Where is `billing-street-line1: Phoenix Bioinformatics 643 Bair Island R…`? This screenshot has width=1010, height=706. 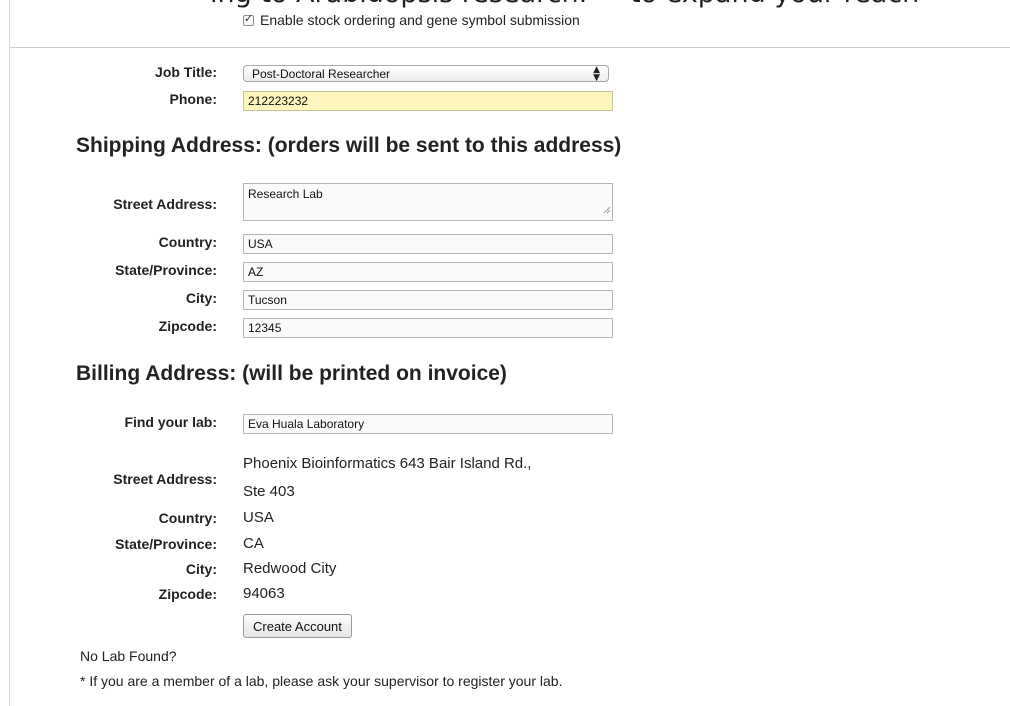
billing-street-line1: Phoenix Bioinformatics 643 Bair Island R… is located at coordinates (387, 463).